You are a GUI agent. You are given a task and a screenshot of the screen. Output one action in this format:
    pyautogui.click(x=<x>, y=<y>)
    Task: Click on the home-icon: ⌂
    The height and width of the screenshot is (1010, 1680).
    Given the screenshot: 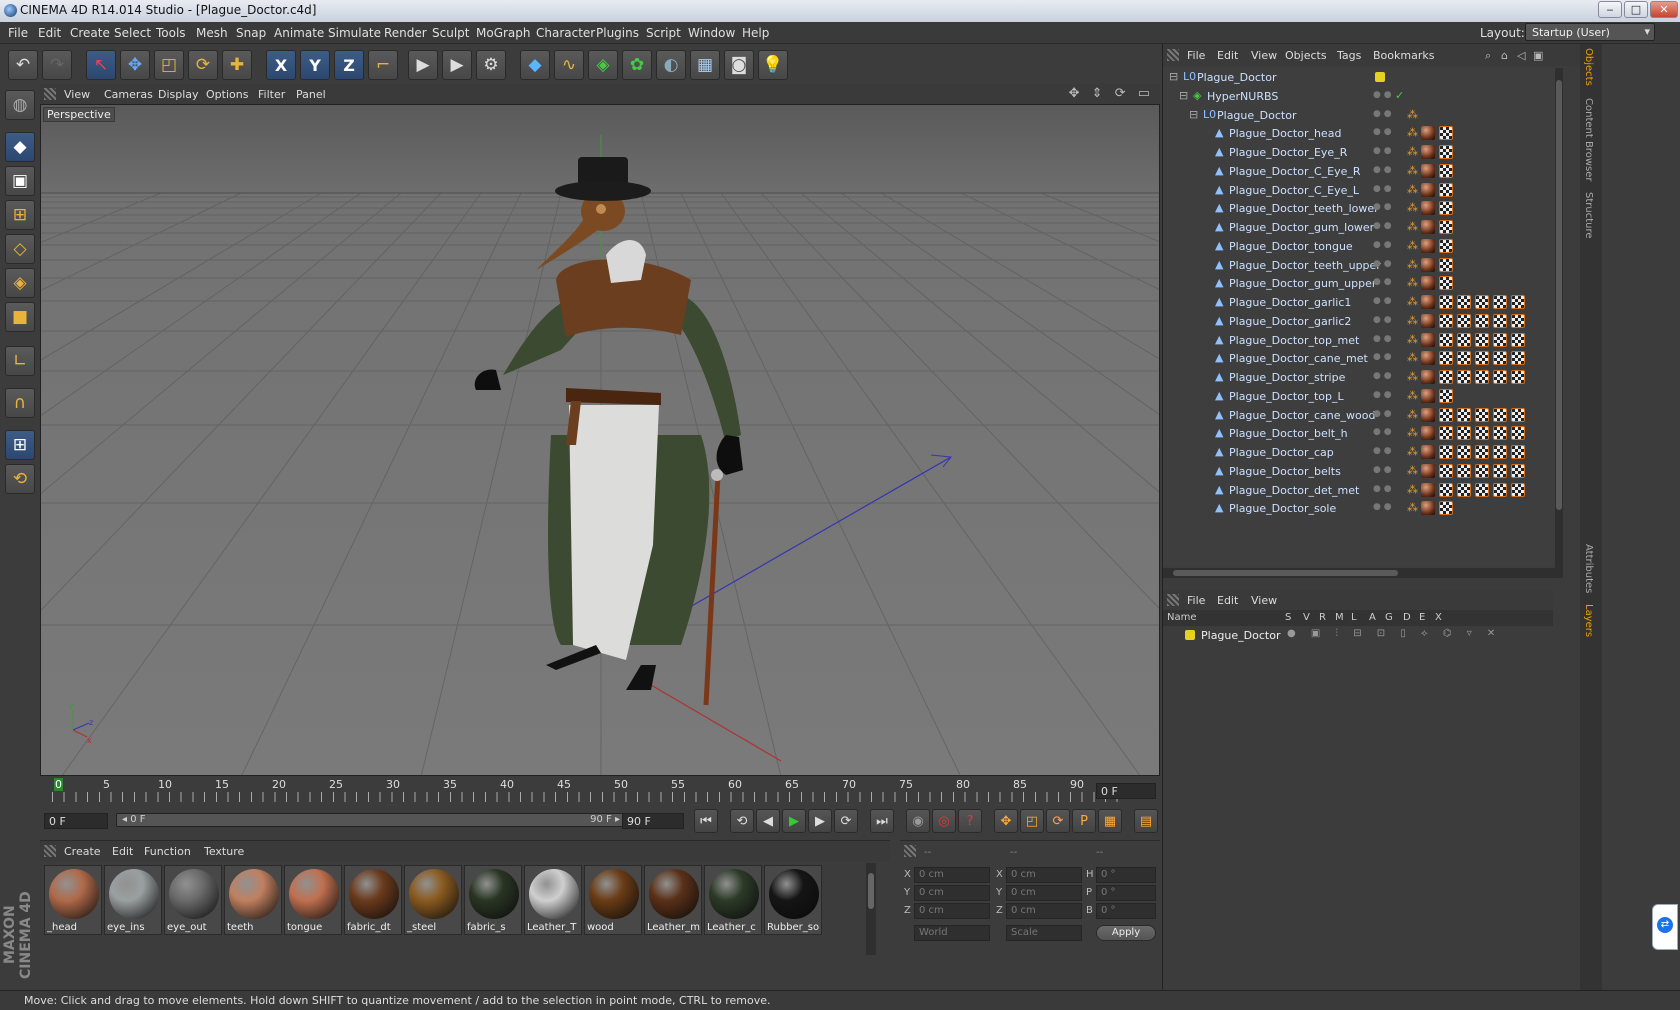 What is the action you would take?
    pyautogui.click(x=1504, y=55)
    